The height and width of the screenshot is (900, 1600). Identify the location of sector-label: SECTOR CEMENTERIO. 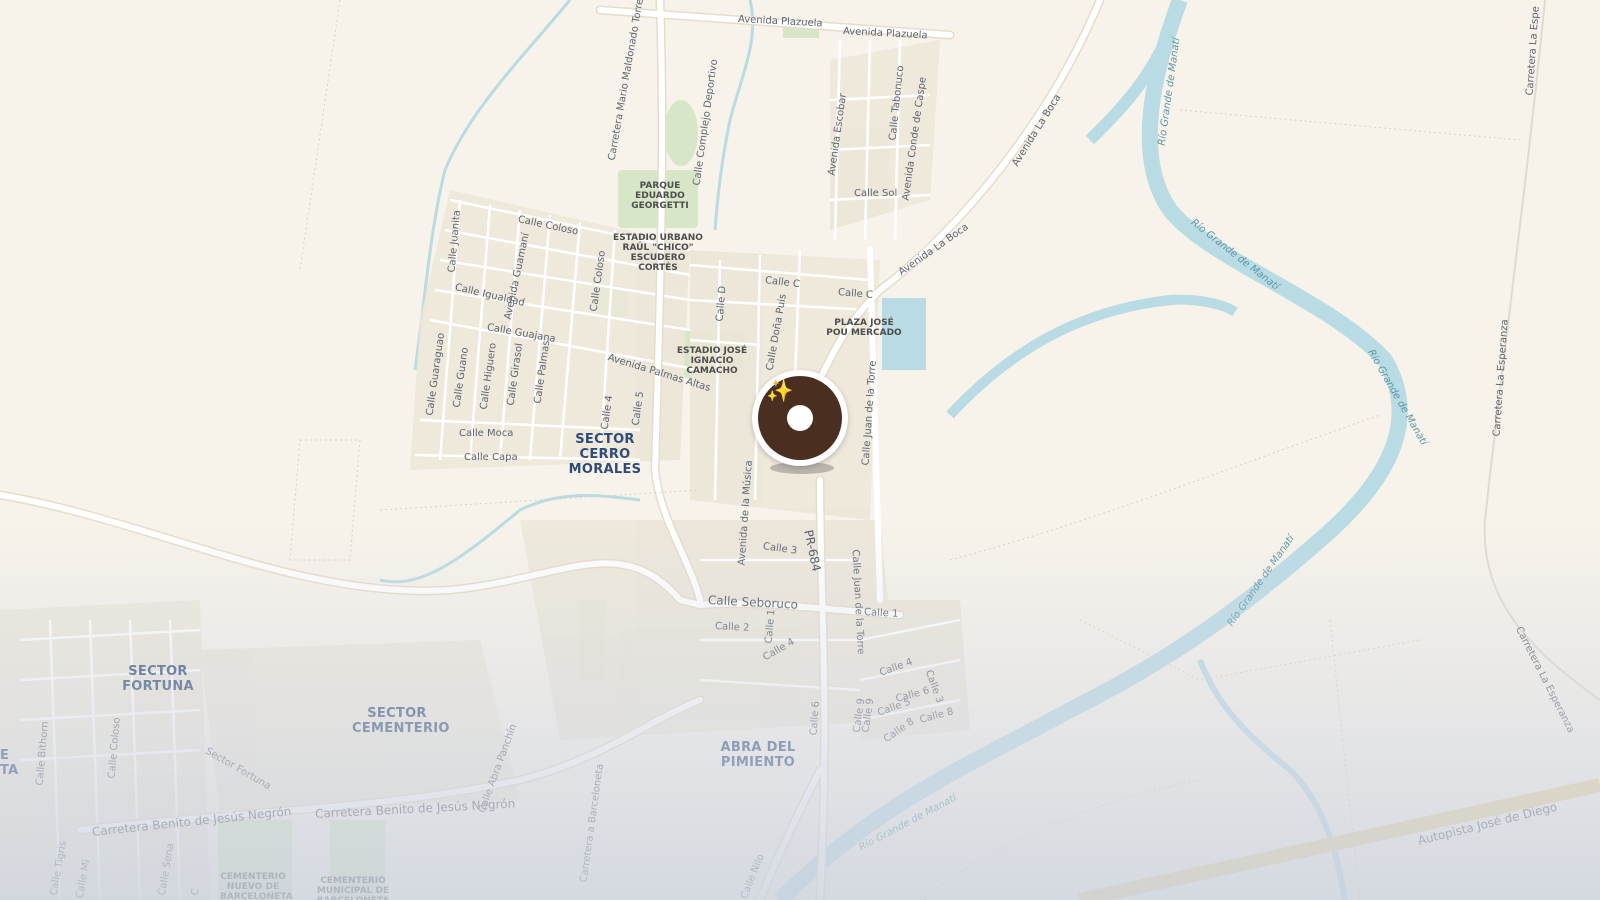
(401, 721).